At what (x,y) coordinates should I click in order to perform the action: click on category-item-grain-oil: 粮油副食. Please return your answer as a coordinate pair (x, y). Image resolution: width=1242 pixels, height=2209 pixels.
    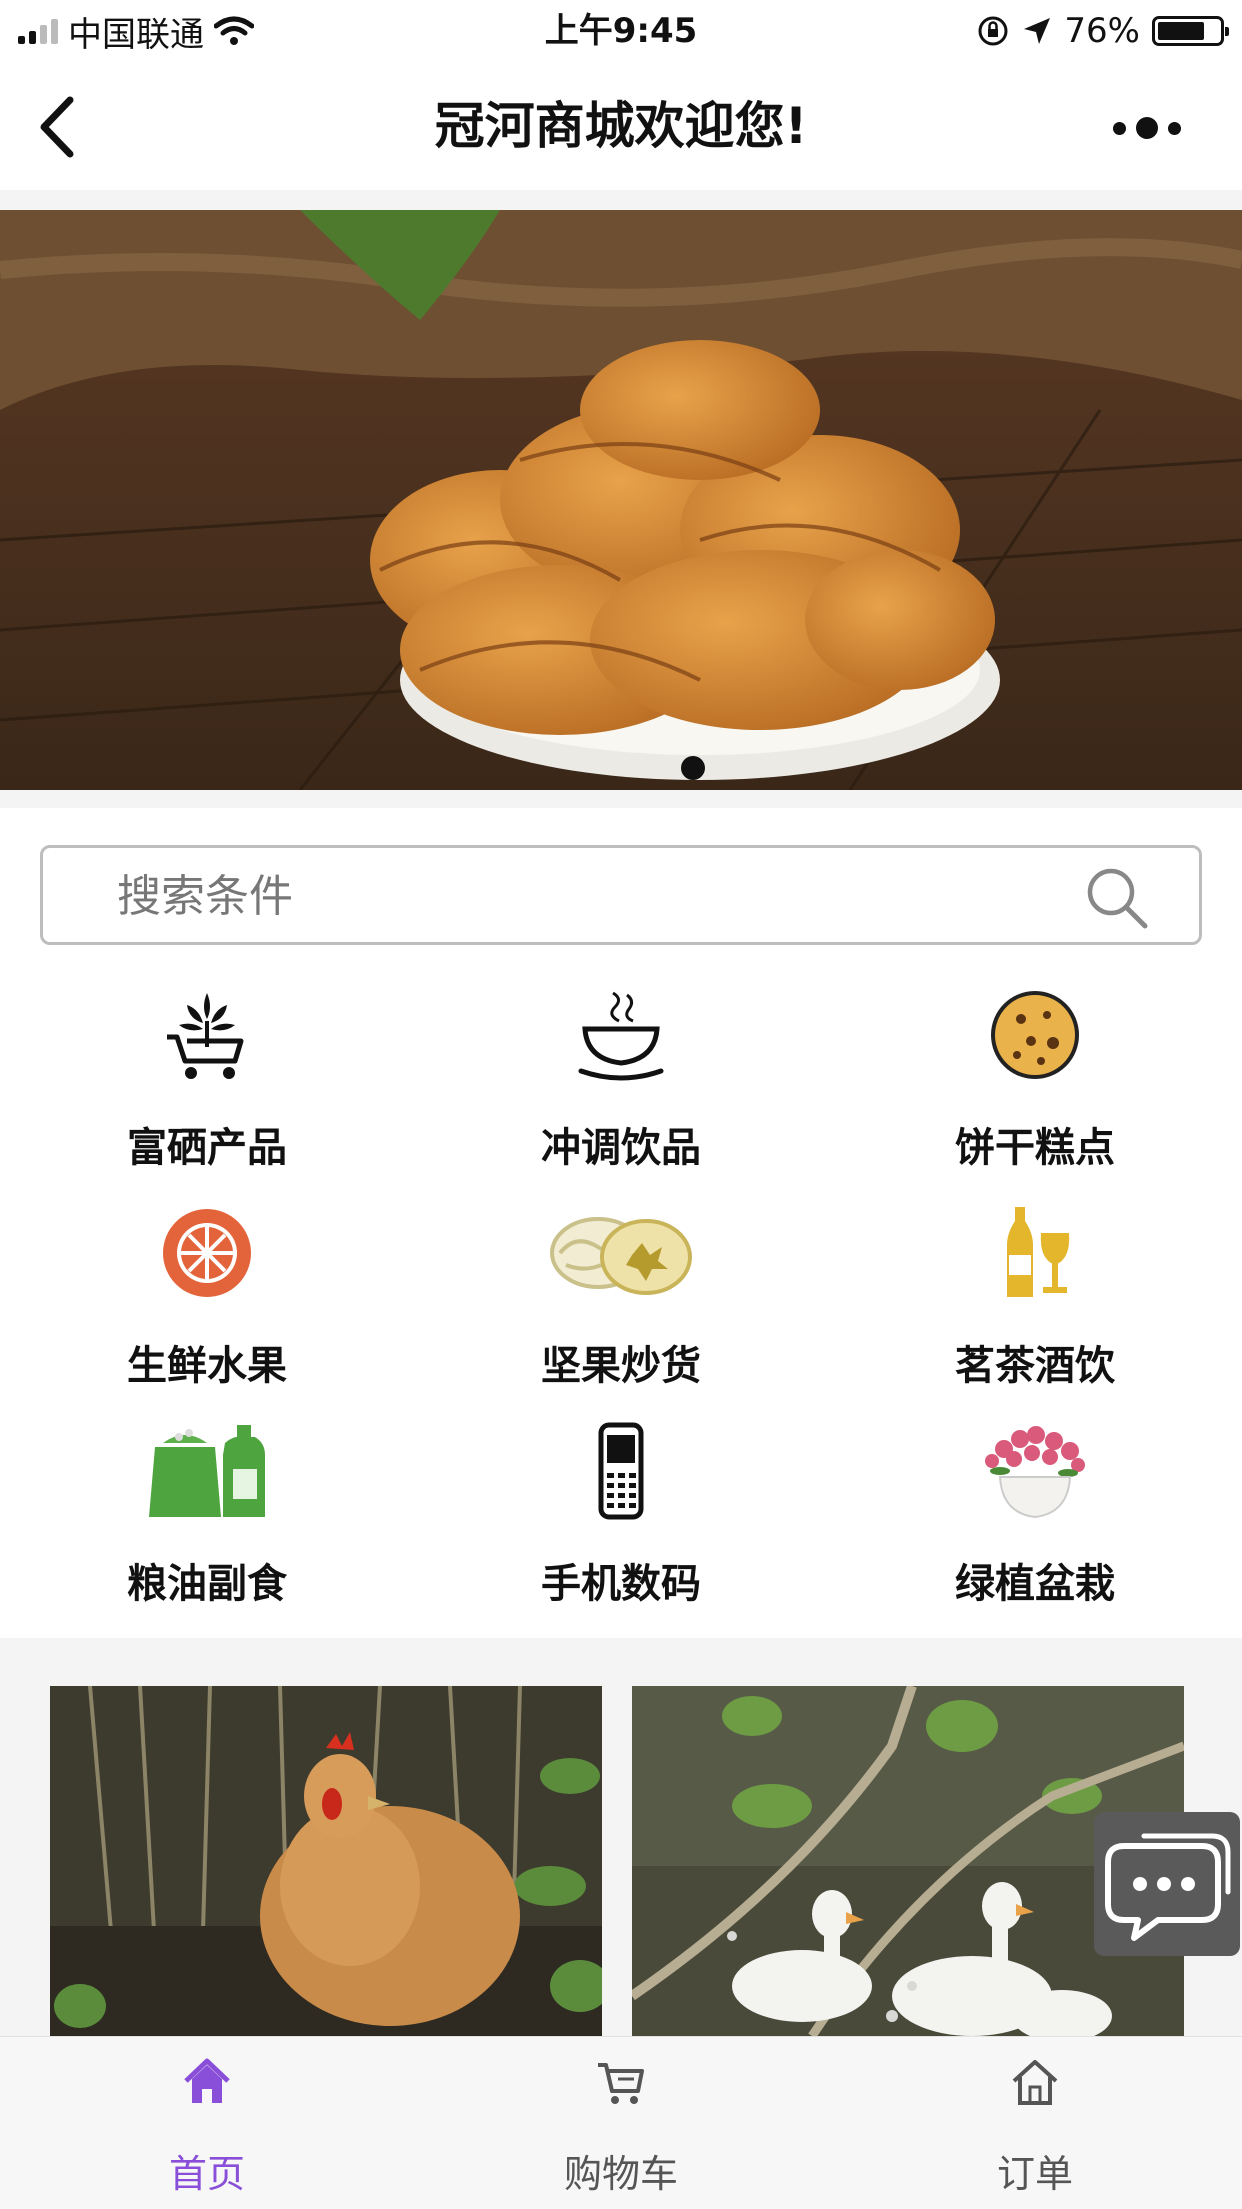
    Looking at the image, I should click on (207, 1518).